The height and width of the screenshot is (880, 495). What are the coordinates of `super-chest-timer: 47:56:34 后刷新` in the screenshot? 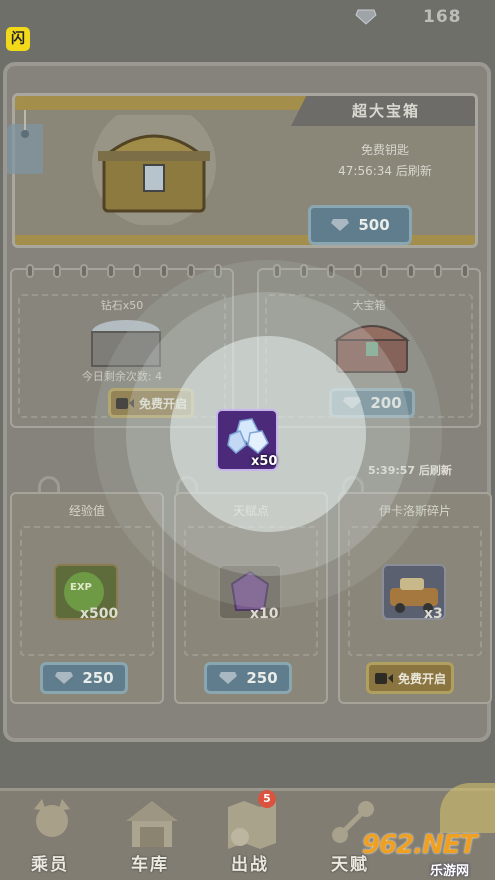 It's located at (385, 171).